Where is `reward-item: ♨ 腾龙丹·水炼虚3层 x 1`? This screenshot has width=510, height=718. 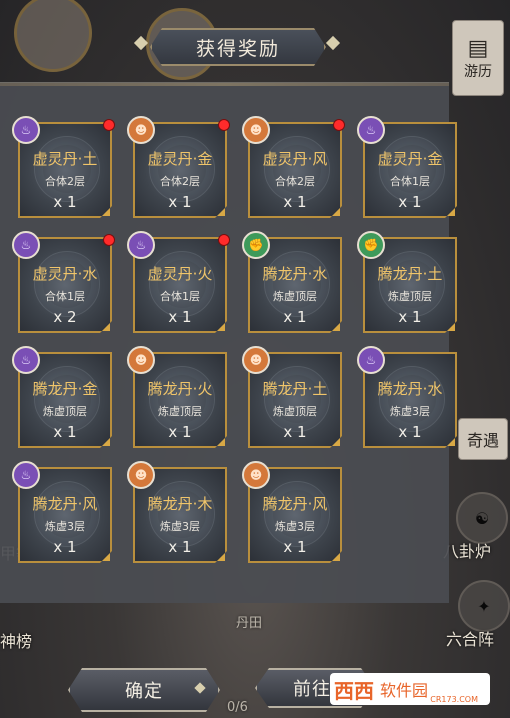
reward-item: ♨ 腾龙丹·水炼虚3层 x 1 is located at coordinates (407, 397).